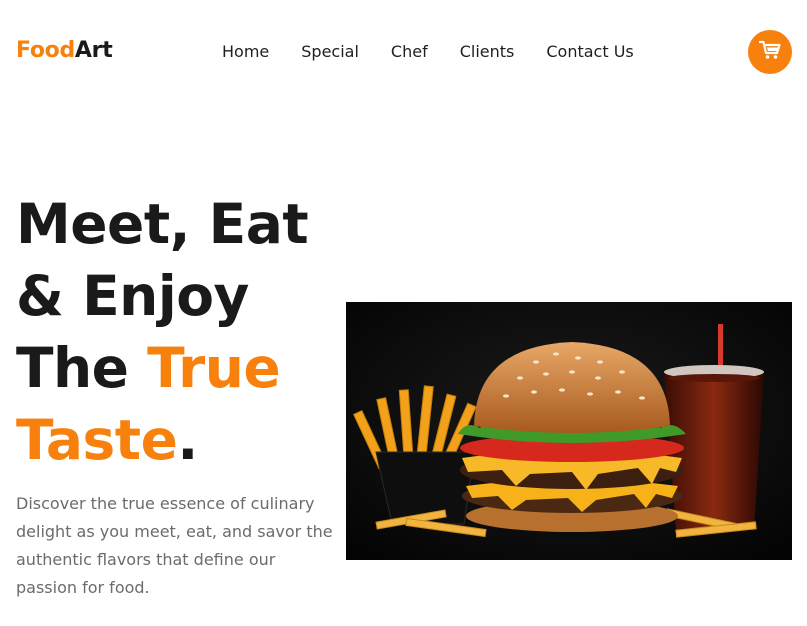  What do you see at coordinates (487, 51) in the screenshot?
I see `nav-clients: Clients` at bounding box center [487, 51].